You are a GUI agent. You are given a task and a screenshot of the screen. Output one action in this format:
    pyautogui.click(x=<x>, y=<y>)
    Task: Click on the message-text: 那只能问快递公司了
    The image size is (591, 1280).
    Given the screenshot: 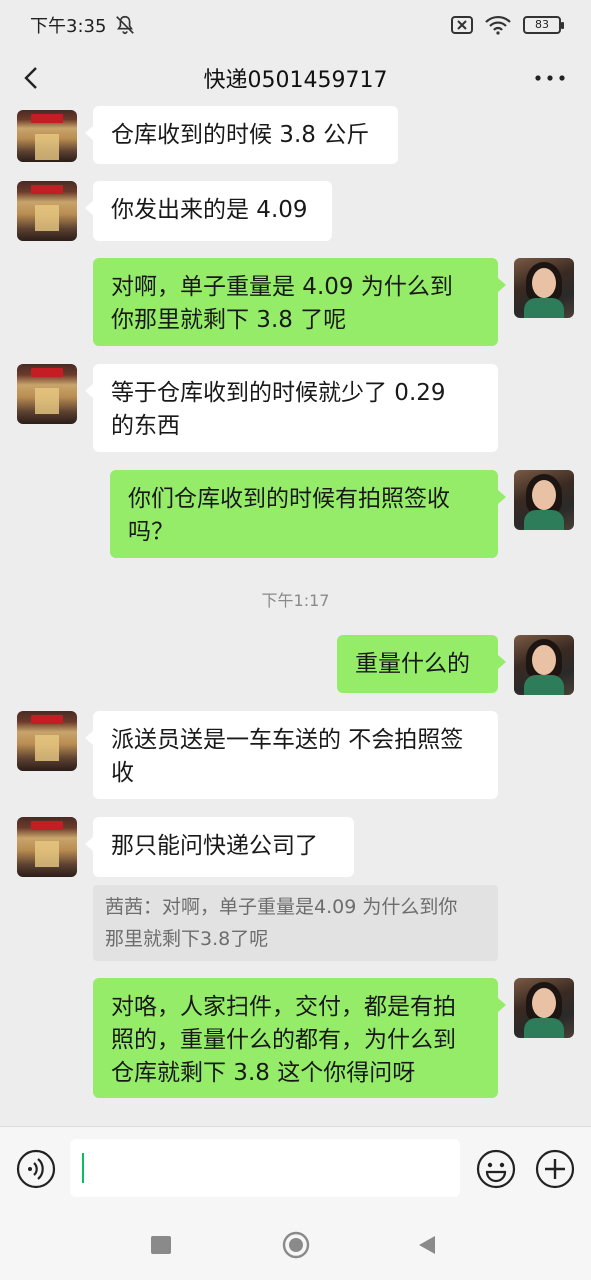 What is the action you would take?
    pyautogui.click(x=214, y=846)
    